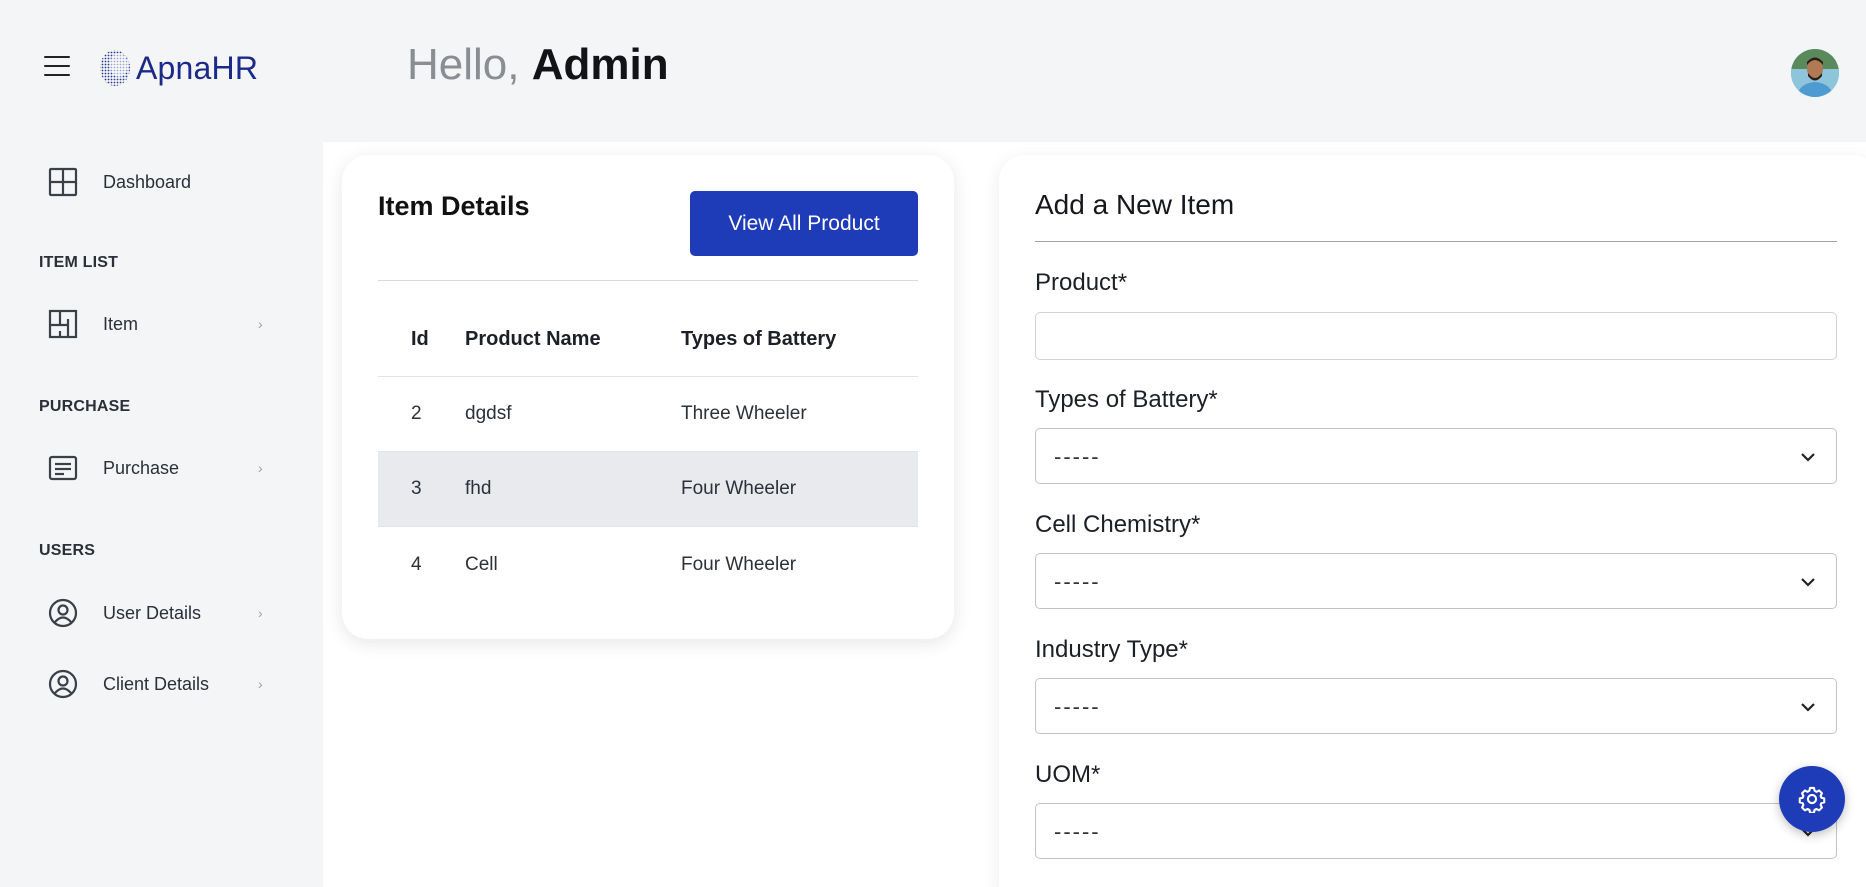 This screenshot has height=887, width=1866. Describe the element at coordinates (1436, 706) in the screenshot. I see `industry-type-select: -----` at that location.